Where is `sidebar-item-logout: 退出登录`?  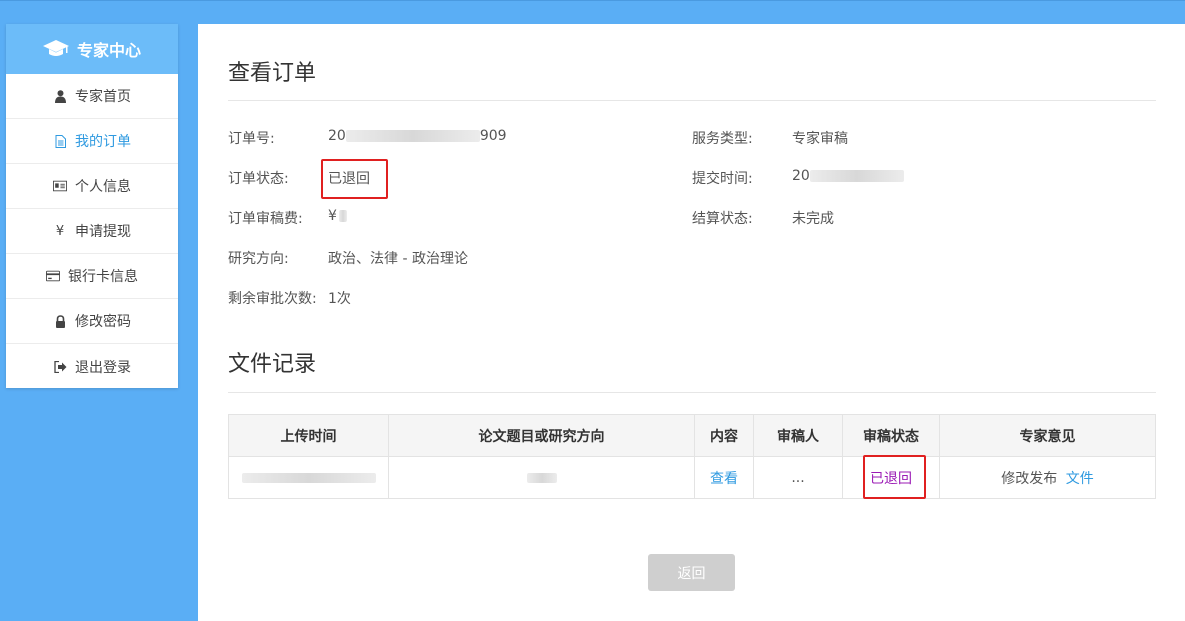
sidebar-item-logout: 退出登录 is located at coordinates (92, 366).